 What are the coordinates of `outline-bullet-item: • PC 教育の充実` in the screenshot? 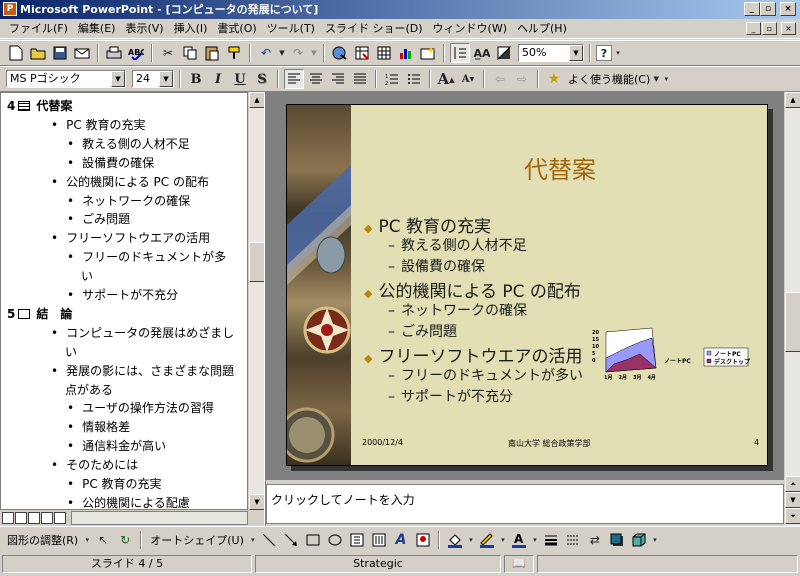 It's located at (114, 484).